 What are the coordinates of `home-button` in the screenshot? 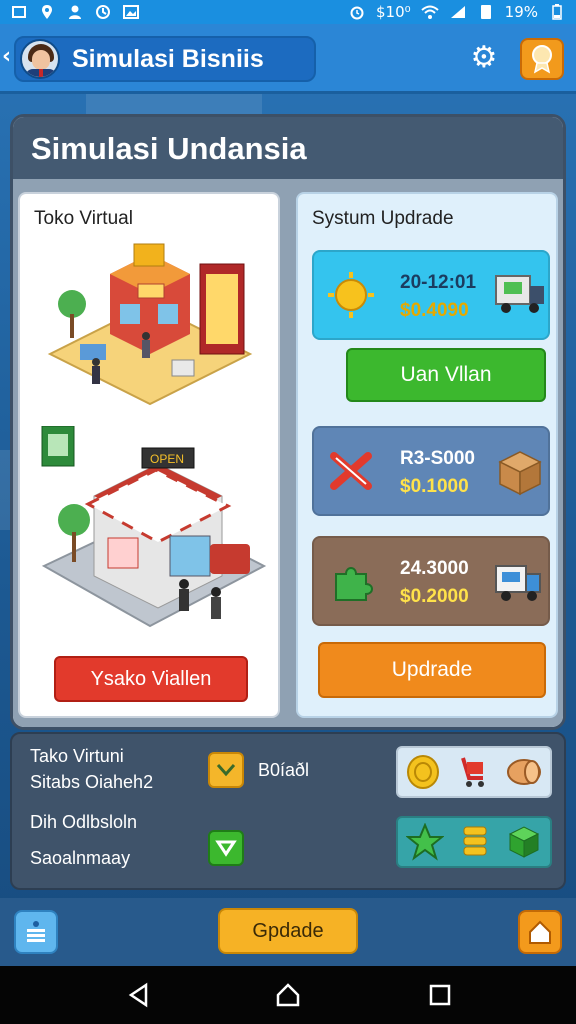 It's located at (540, 932).